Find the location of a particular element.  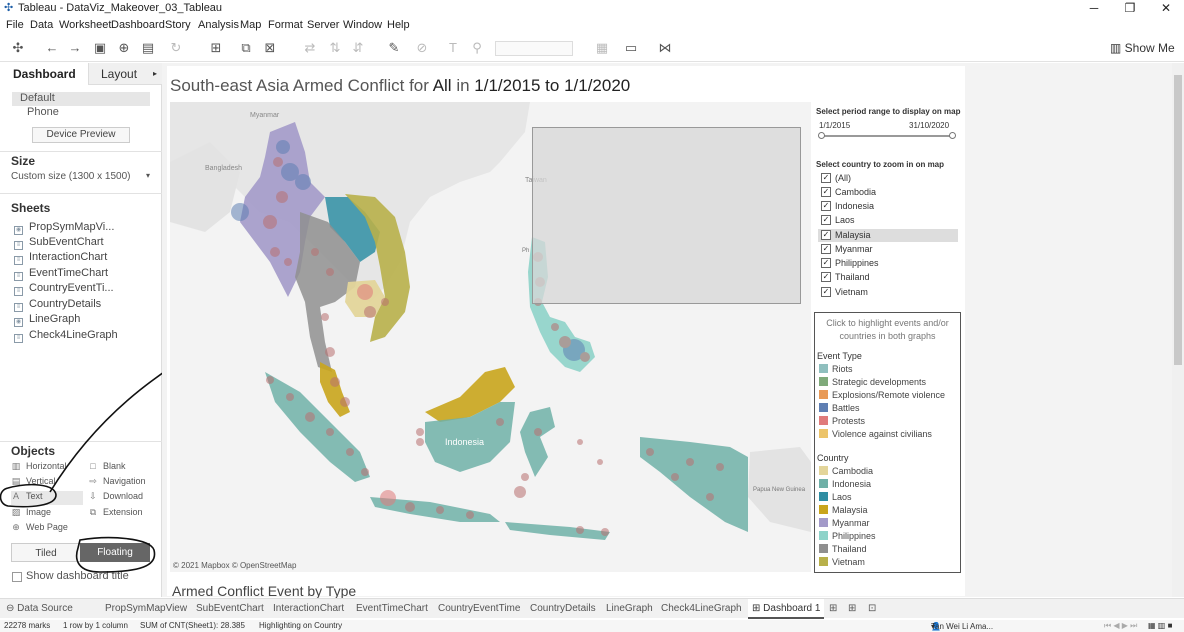

legend-item: Malaysia is located at coordinates (843, 511).